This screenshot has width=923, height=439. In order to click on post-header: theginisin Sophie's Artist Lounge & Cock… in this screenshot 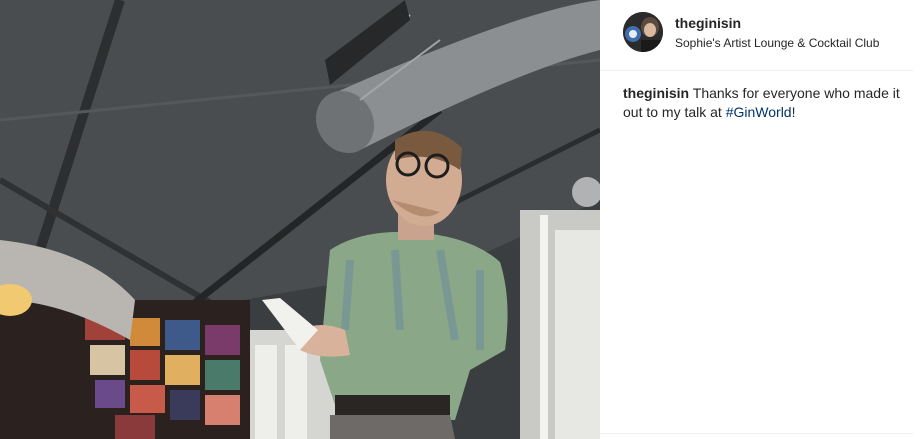, I will do `click(756, 35)`.